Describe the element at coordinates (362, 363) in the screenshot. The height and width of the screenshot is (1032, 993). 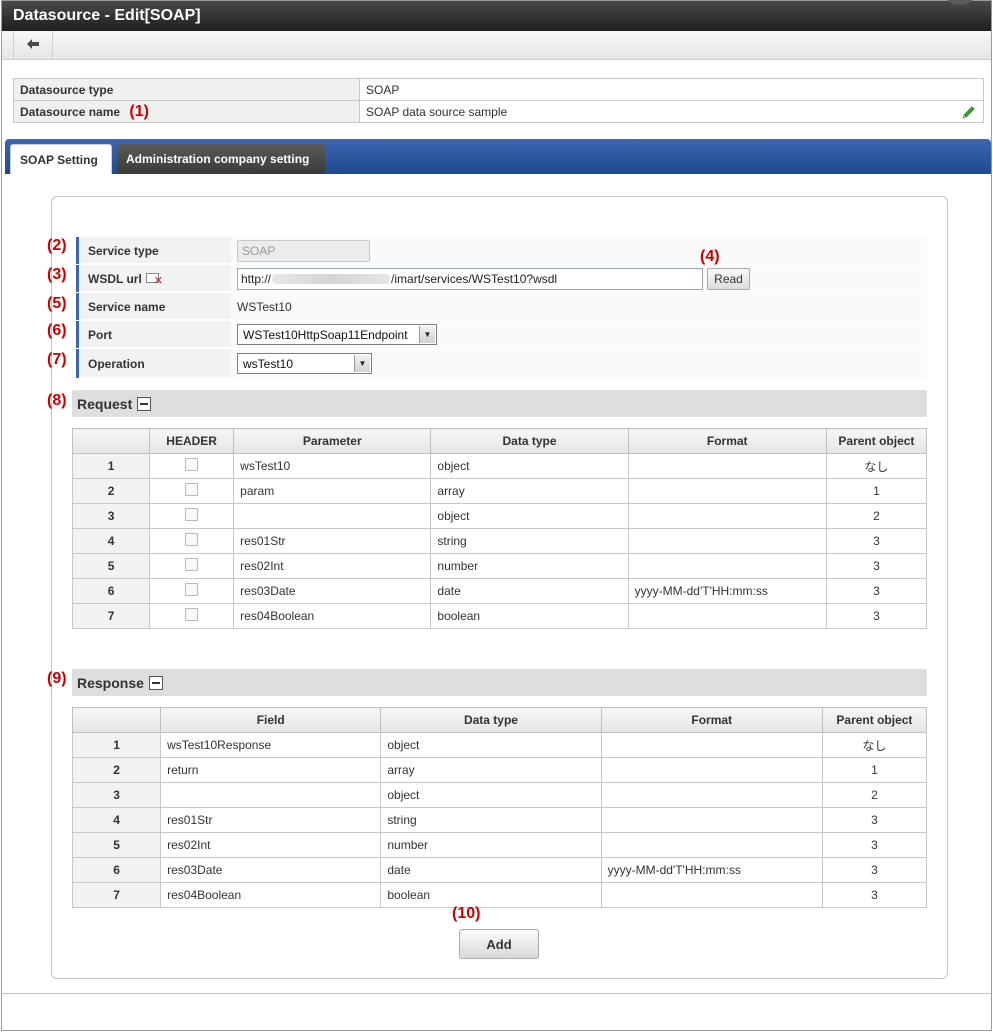
I see `chevron-down-icon: ▼` at that location.